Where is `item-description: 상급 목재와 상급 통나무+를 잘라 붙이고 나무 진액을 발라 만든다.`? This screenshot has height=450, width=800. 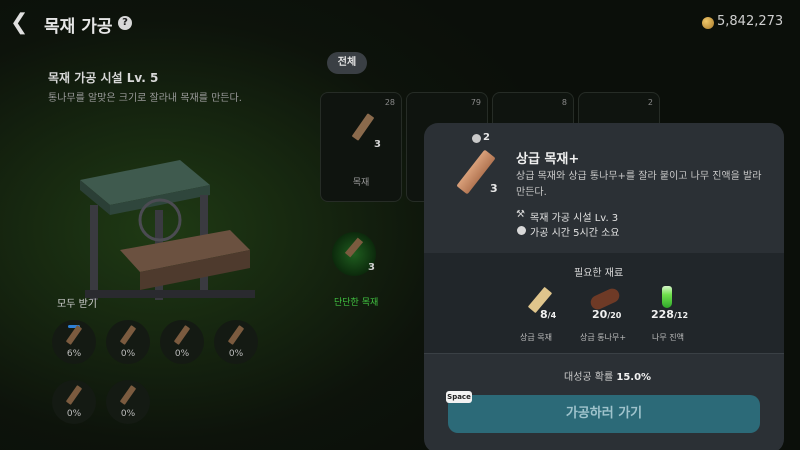 item-description: 상급 목재와 상급 통나무+를 잘라 붙이고 나무 진액을 발라 만든다. is located at coordinates (639, 184).